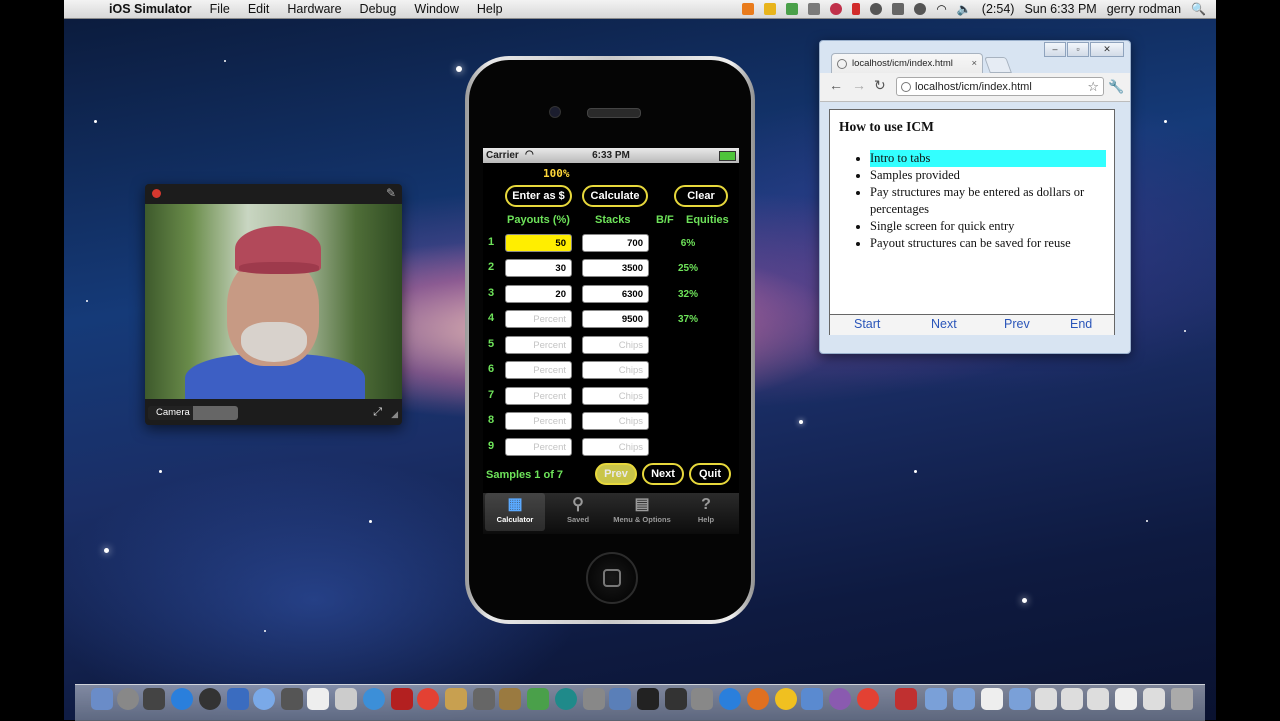  Describe the element at coordinates (616, 474) in the screenshot. I see `prev-sample-button: Prev` at that location.